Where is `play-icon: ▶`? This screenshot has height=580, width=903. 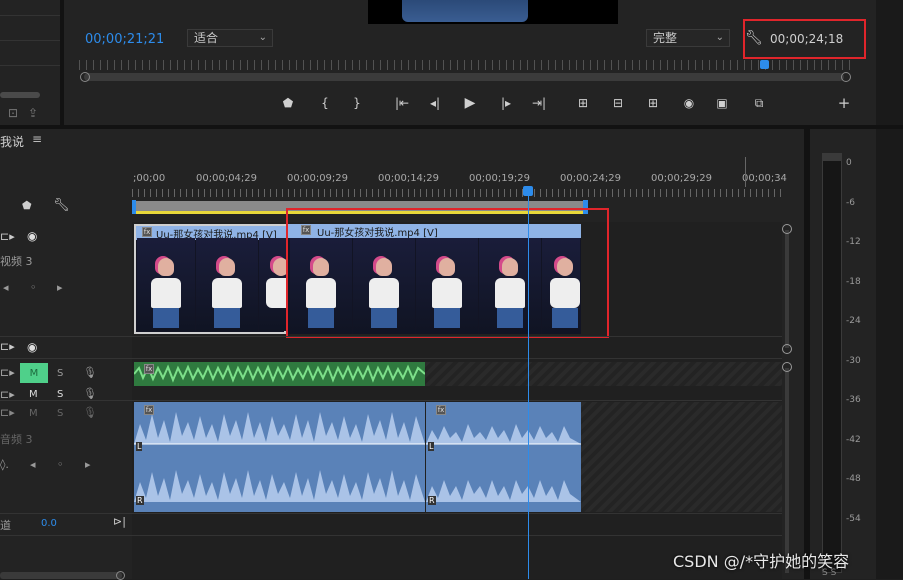
play-icon: ▶ is located at coordinates (470, 103).